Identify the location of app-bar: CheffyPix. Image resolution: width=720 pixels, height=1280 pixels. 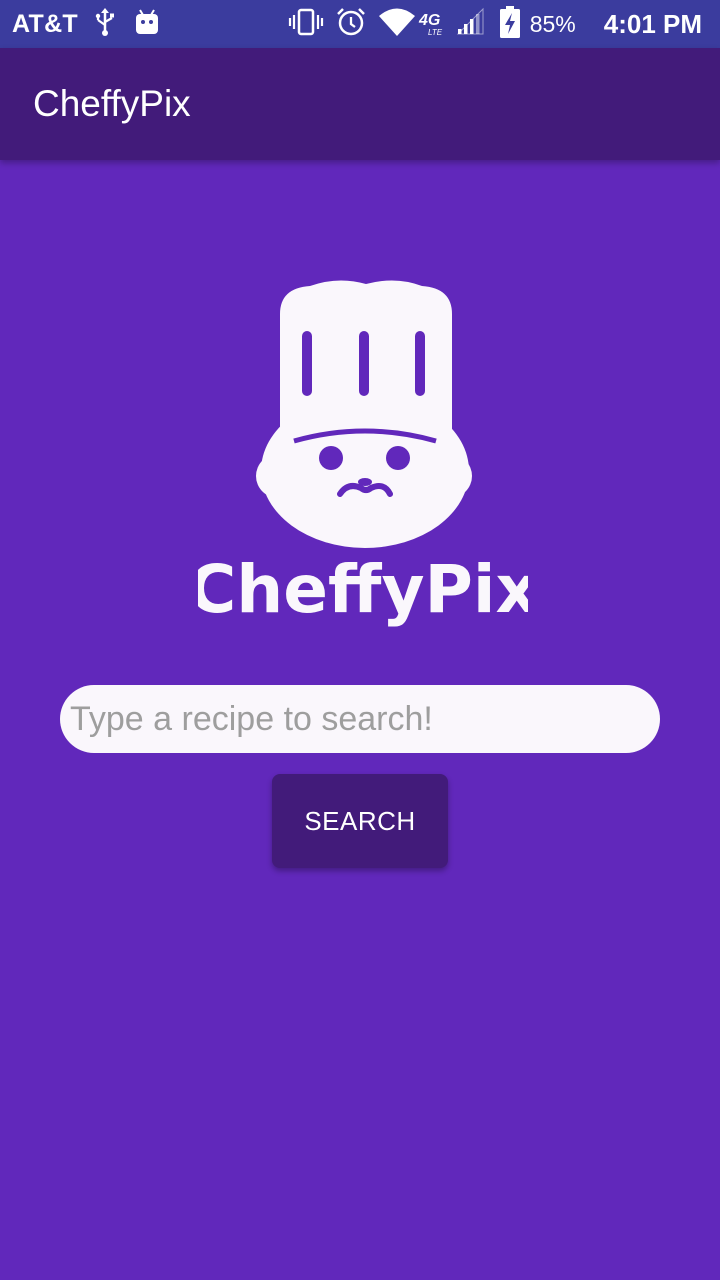
(360, 104).